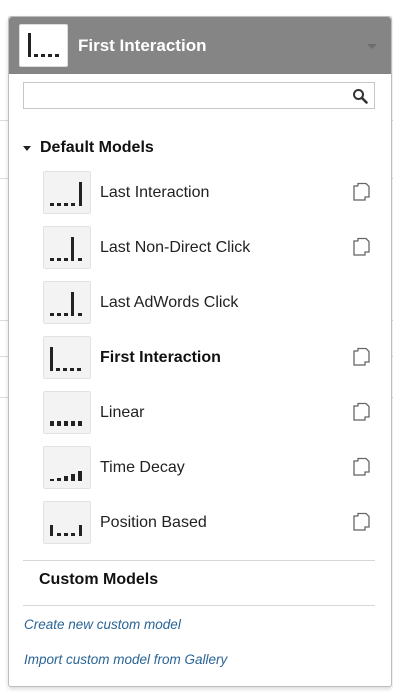 This screenshot has height=695, width=393. I want to click on model-label: First Interaction, so click(160, 357).